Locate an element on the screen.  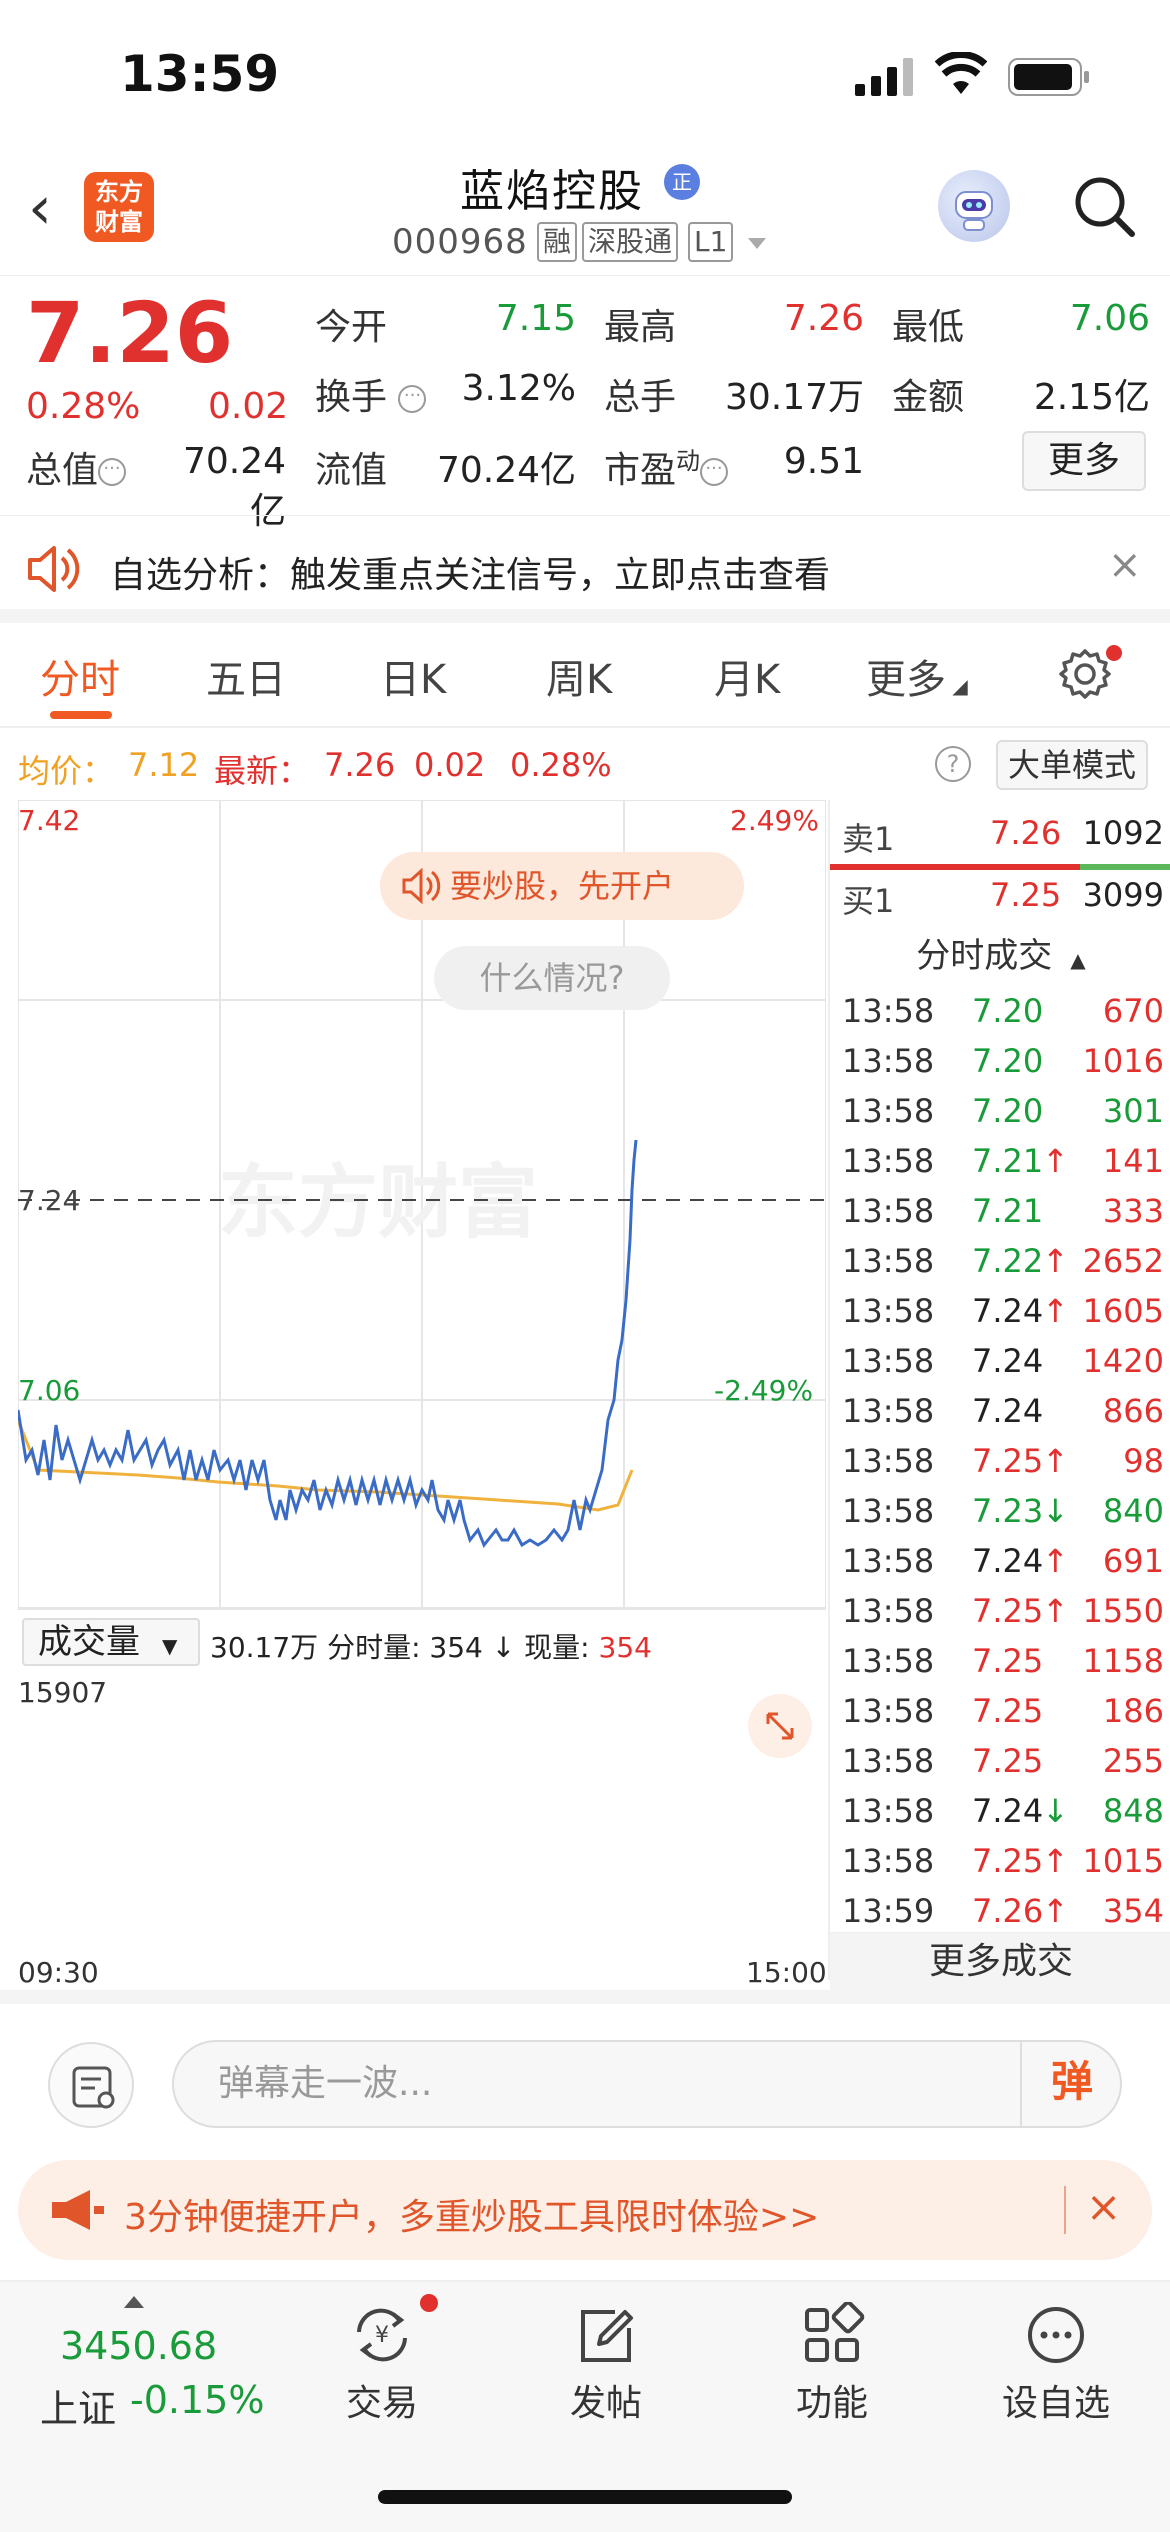
stock-header: ‹ 东方 财富 蓝焰控股 正 000968 融 深股通 L1 is located at coordinates (585, 212).